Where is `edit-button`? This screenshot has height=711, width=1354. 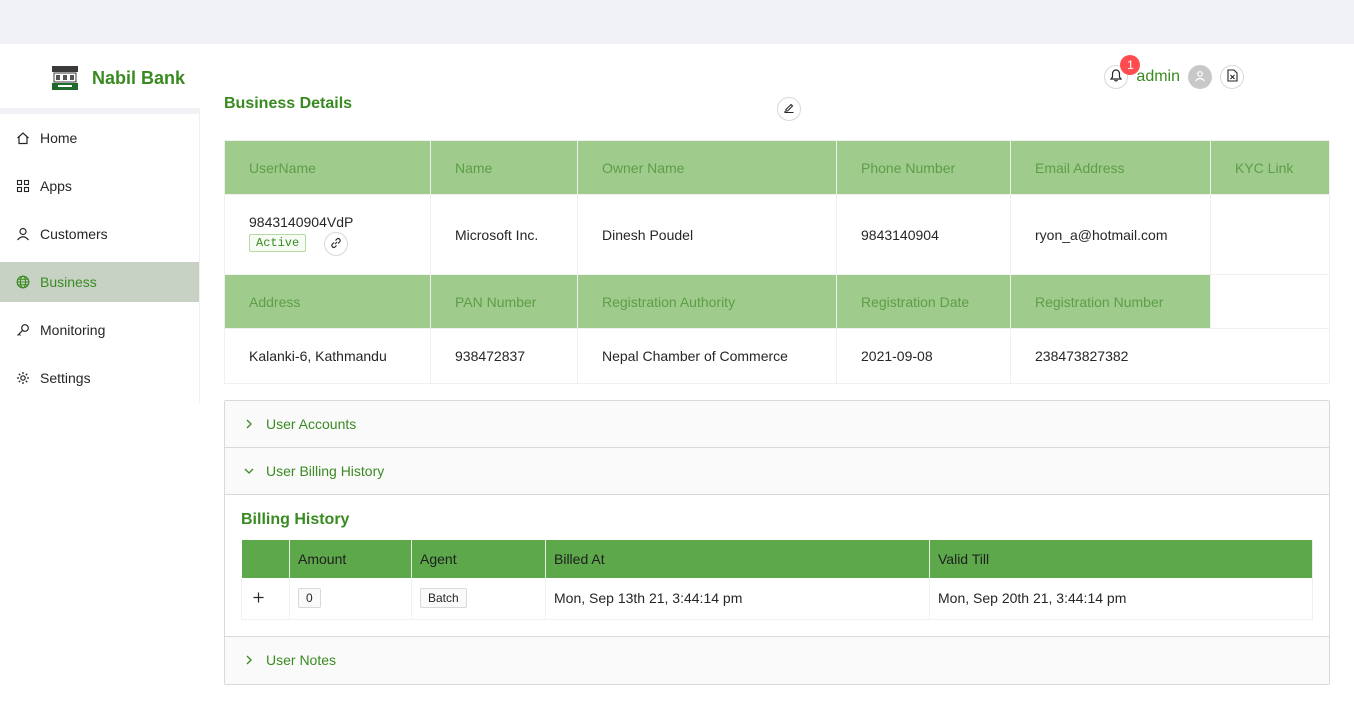
edit-button is located at coordinates (789, 109).